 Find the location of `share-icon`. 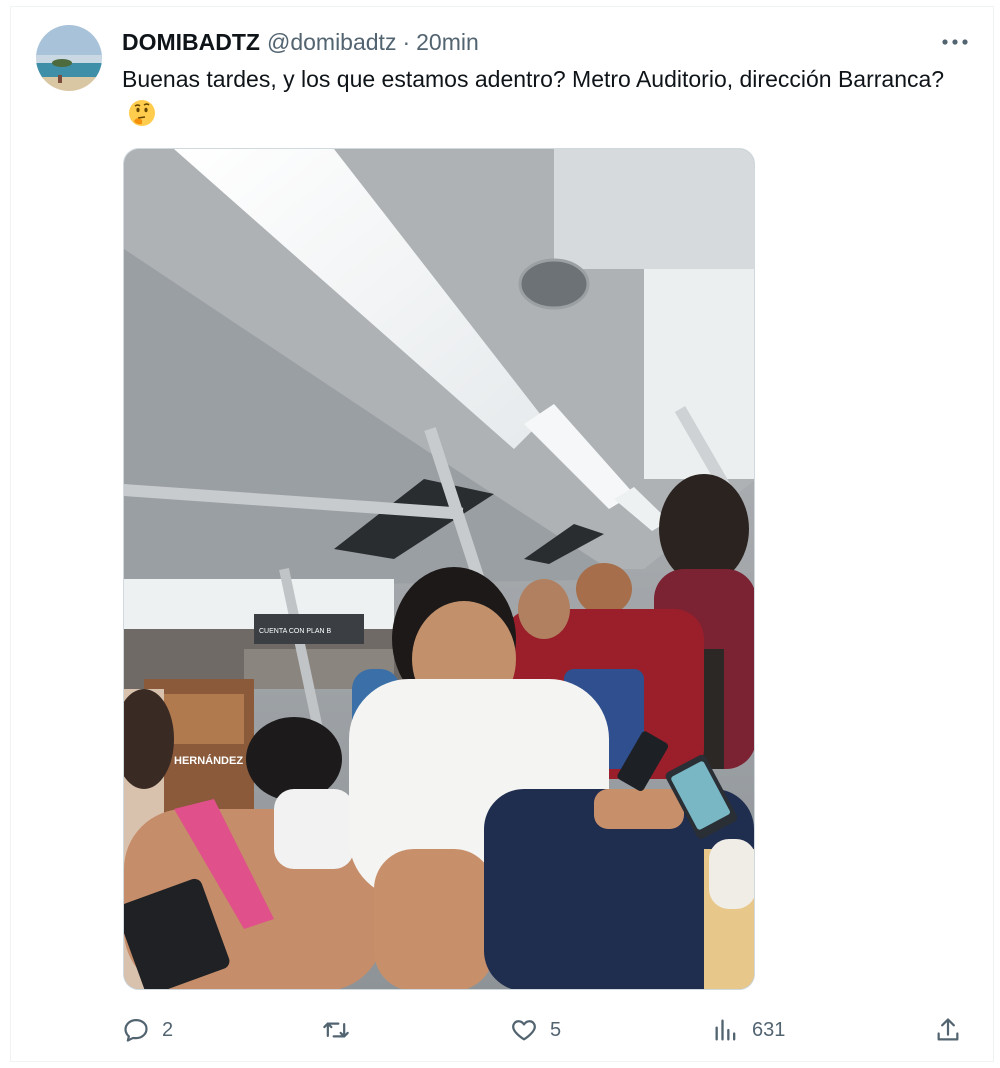

share-icon is located at coordinates (948, 1029).